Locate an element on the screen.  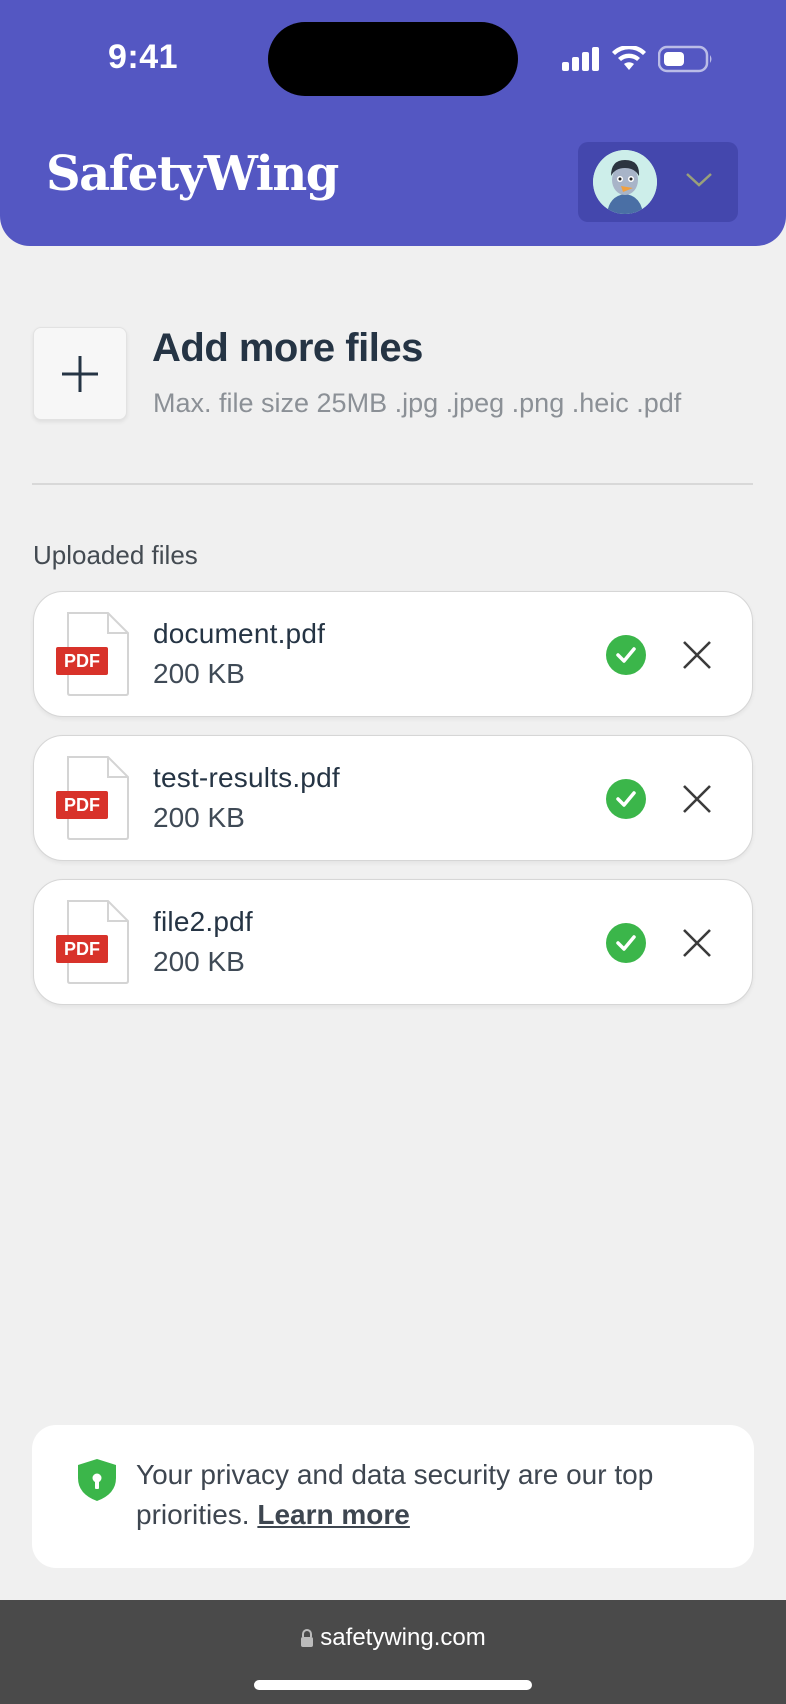
status-time: 9:41 is located at coordinates (143, 57).